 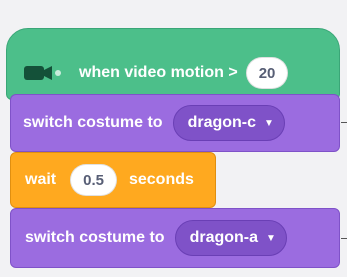 What do you see at coordinates (93, 180) in the screenshot?
I see `wait-seconds-input: 0.5` at bounding box center [93, 180].